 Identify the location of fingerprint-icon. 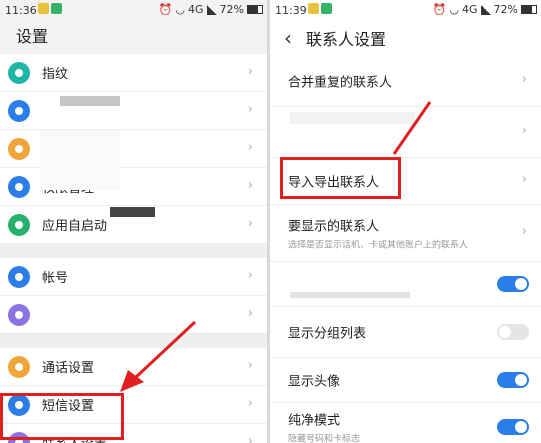
(19, 72).